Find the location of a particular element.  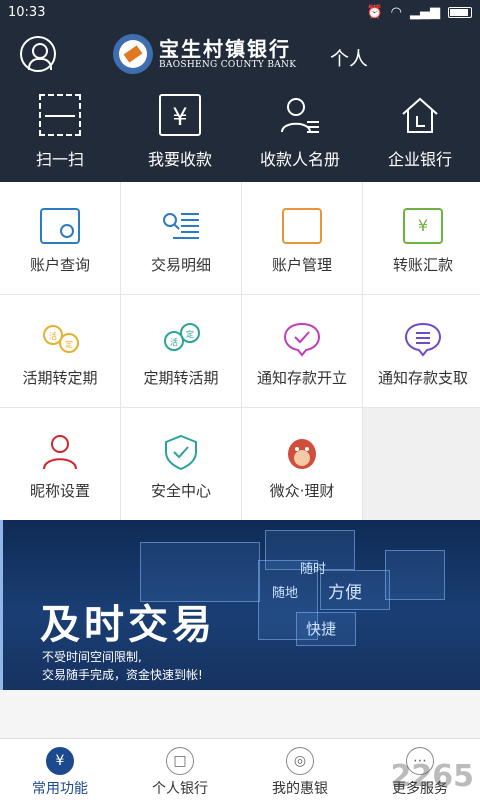

grid-item-account-manage: 账户管理 is located at coordinates (302, 238).